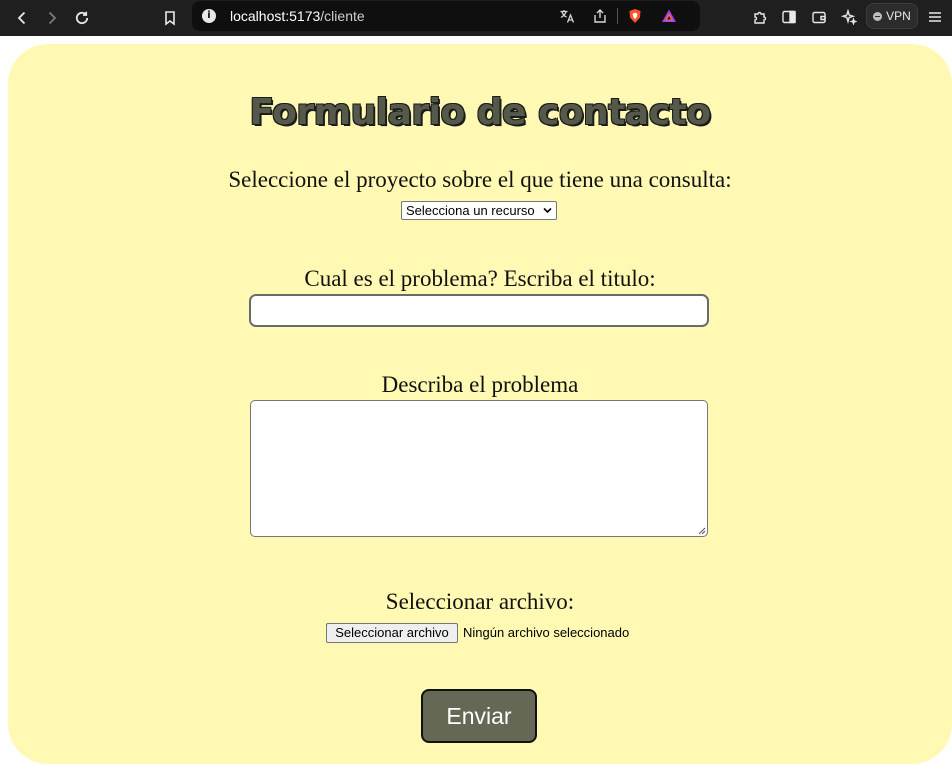 The width and height of the screenshot is (952, 764). Describe the element at coordinates (819, 17) in the screenshot. I see `wallet-icon` at that location.